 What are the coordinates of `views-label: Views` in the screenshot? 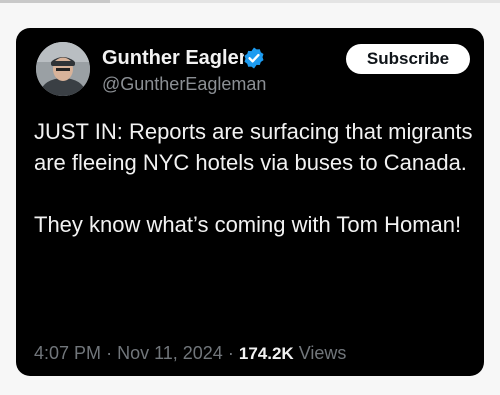 It's located at (322, 353).